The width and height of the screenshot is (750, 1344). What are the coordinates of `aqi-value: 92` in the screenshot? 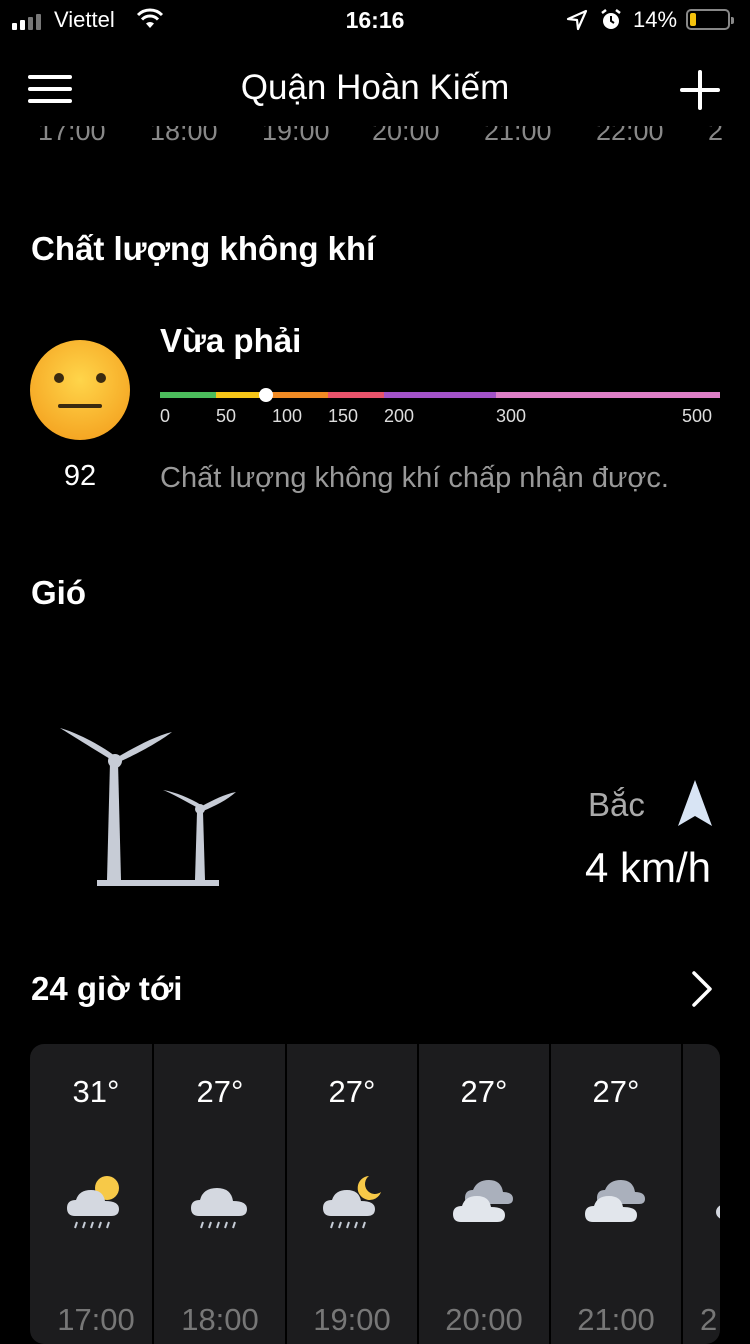 It's located at (80, 476).